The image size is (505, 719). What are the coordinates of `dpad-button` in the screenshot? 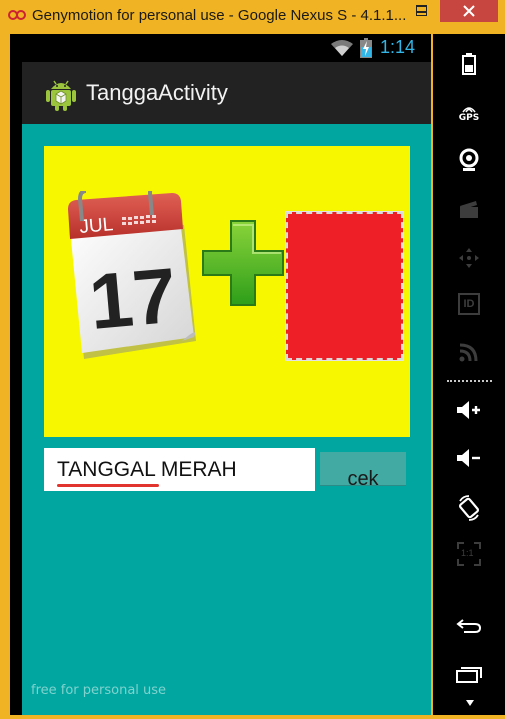 It's located at (469, 258).